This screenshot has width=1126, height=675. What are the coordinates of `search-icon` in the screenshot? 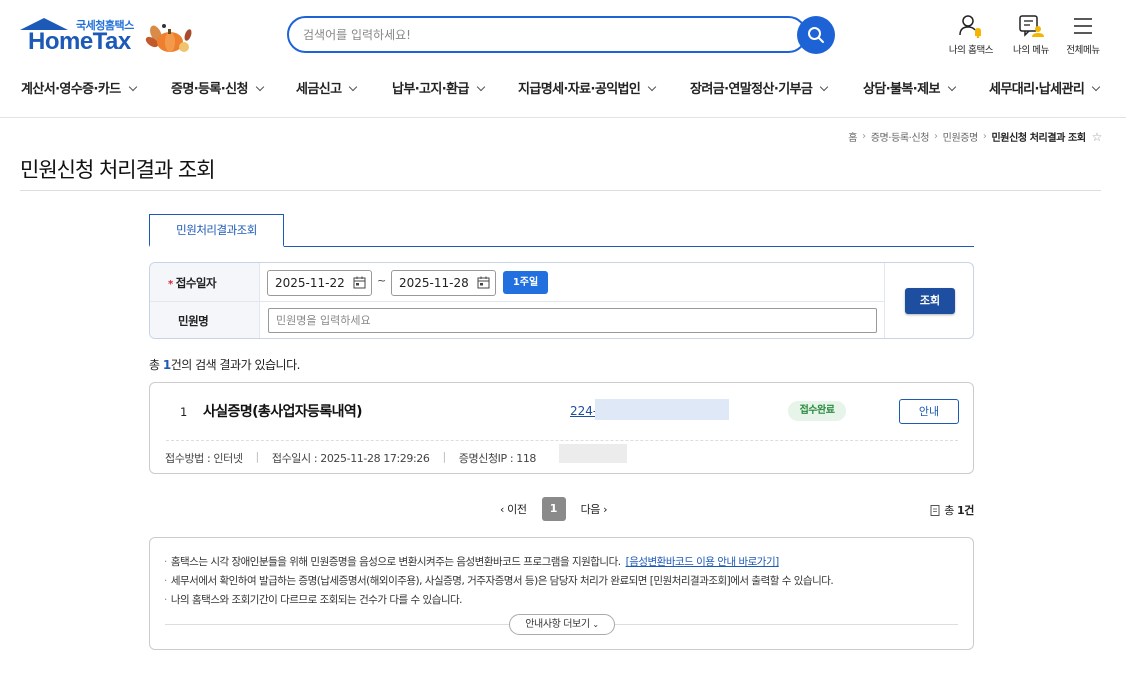 It's located at (816, 35).